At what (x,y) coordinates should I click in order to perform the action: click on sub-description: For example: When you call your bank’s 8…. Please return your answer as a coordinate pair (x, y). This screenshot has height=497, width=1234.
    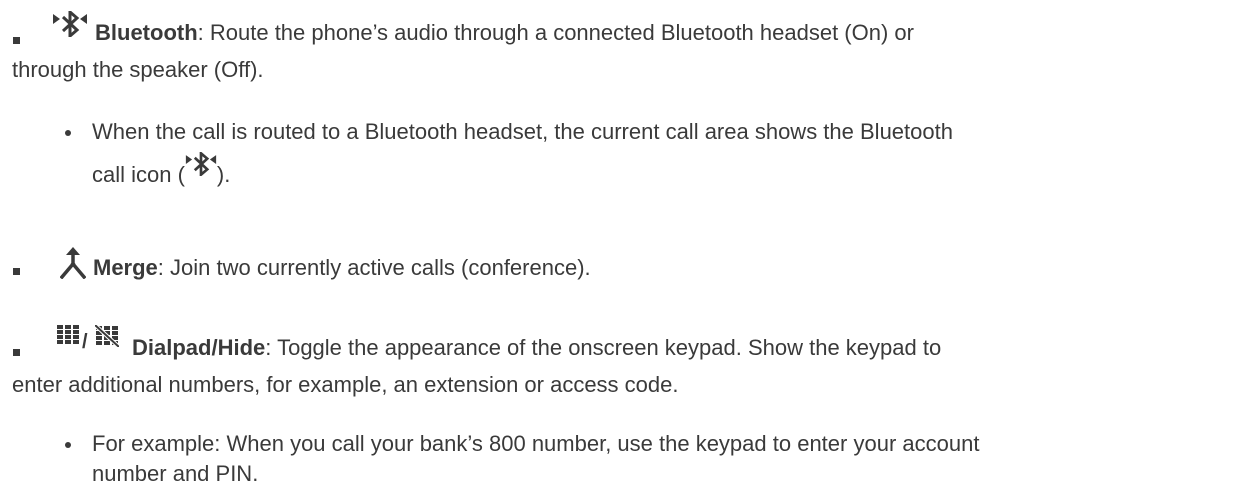
    Looking at the image, I should click on (536, 443).